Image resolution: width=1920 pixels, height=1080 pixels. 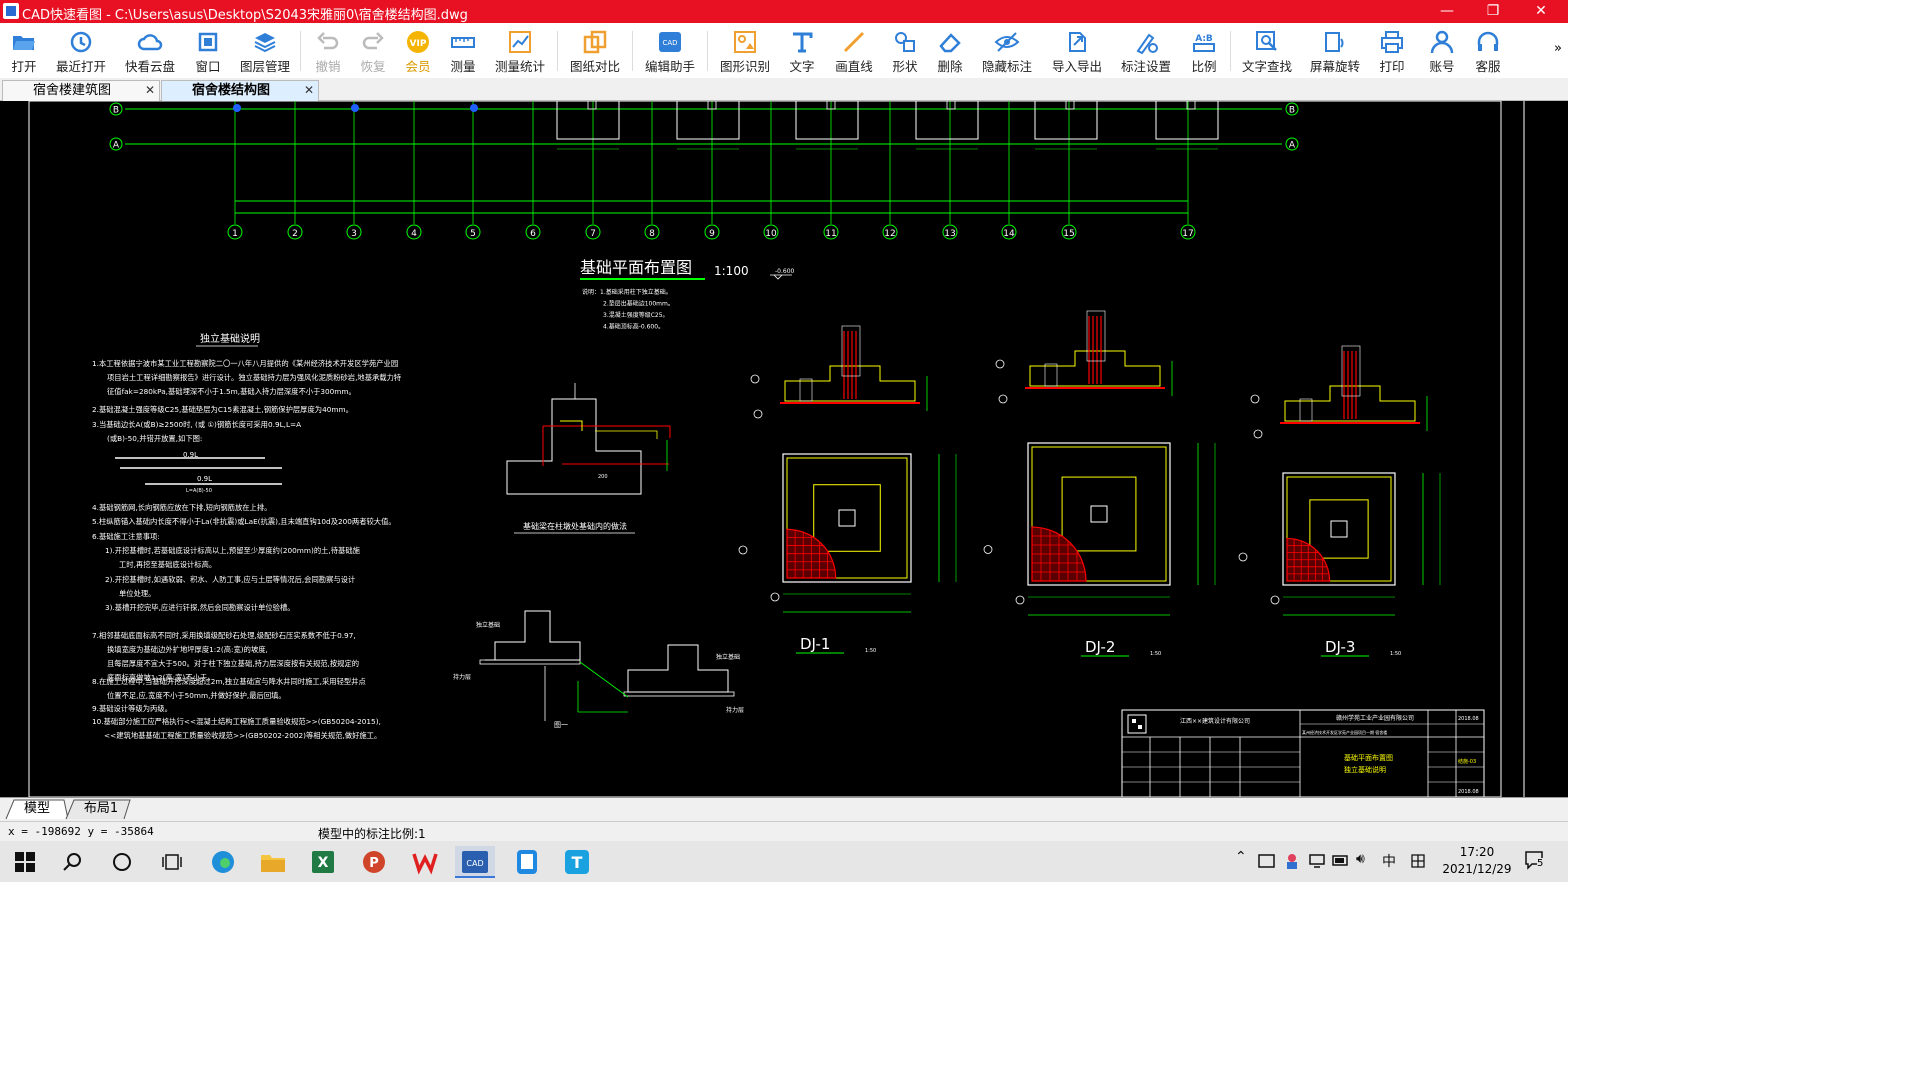 What do you see at coordinates (81, 42) in the screenshot?
I see `recent-icon` at bounding box center [81, 42].